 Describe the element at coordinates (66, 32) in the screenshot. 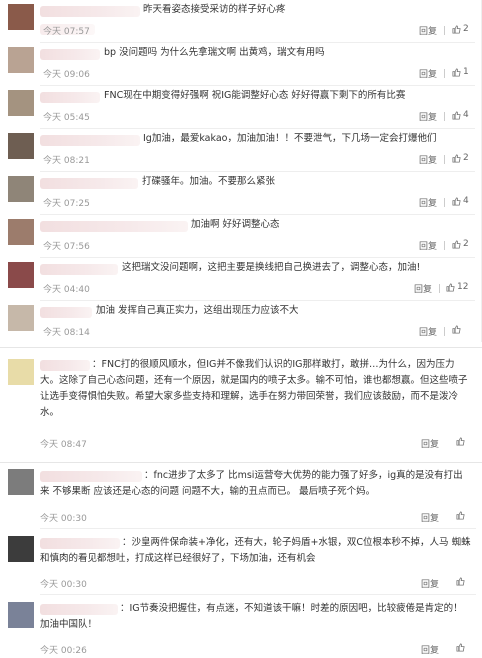

I see `comment-time: 今天 07:57` at that location.